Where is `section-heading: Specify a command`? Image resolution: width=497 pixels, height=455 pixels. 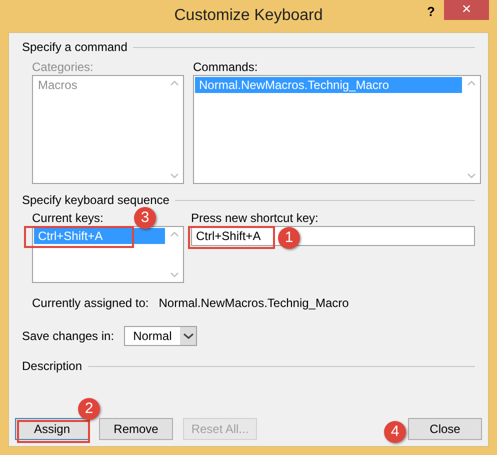 section-heading: Specify a command is located at coordinates (75, 47).